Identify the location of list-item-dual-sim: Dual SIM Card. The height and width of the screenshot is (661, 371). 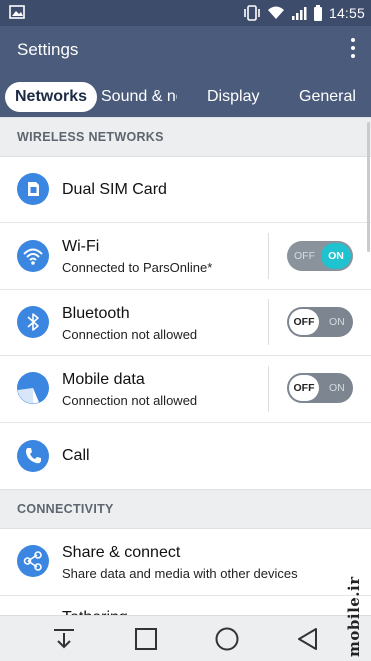
(185, 190).